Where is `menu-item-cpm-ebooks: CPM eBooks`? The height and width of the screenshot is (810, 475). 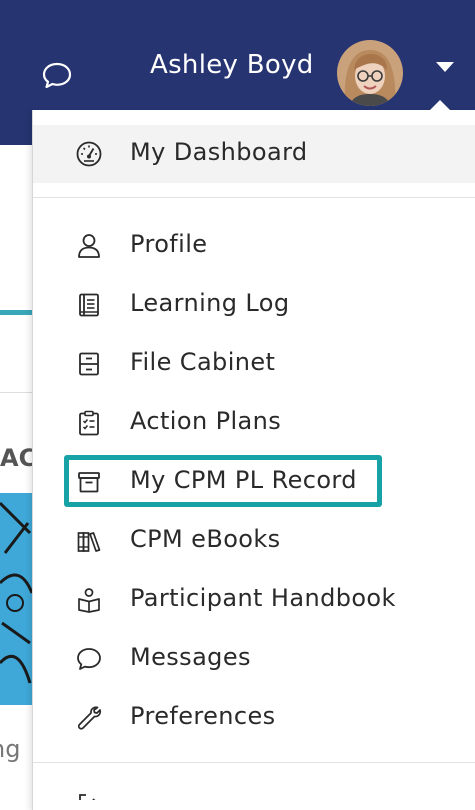
menu-item-cpm-ebooks: CPM eBooks is located at coordinates (254, 541).